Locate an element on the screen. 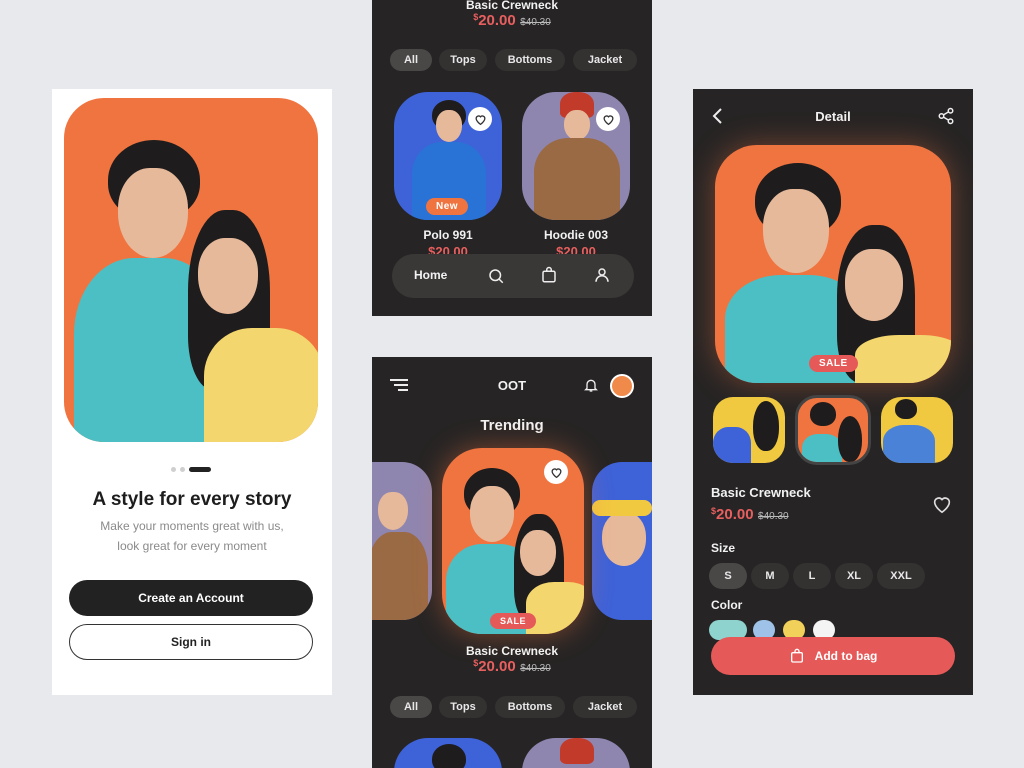 This screenshot has height=768, width=1024. size-option-m: M is located at coordinates (770, 576).